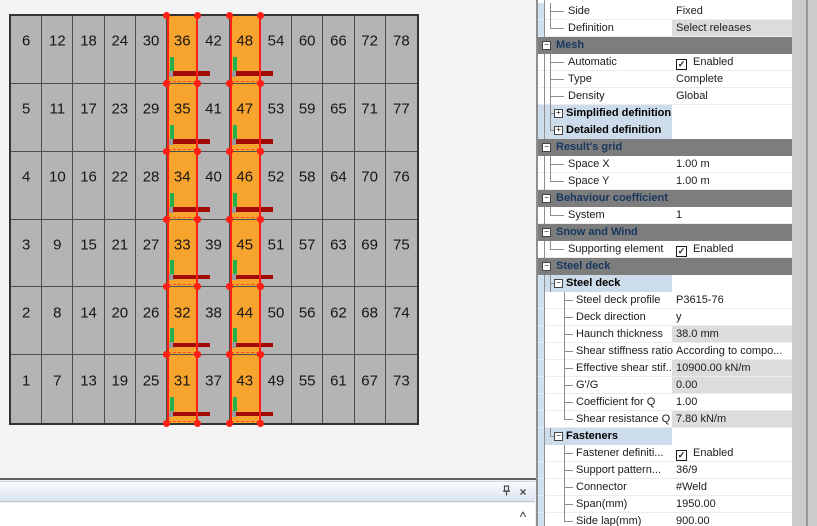  I want to click on panel-cell: 2, so click(27, 321).